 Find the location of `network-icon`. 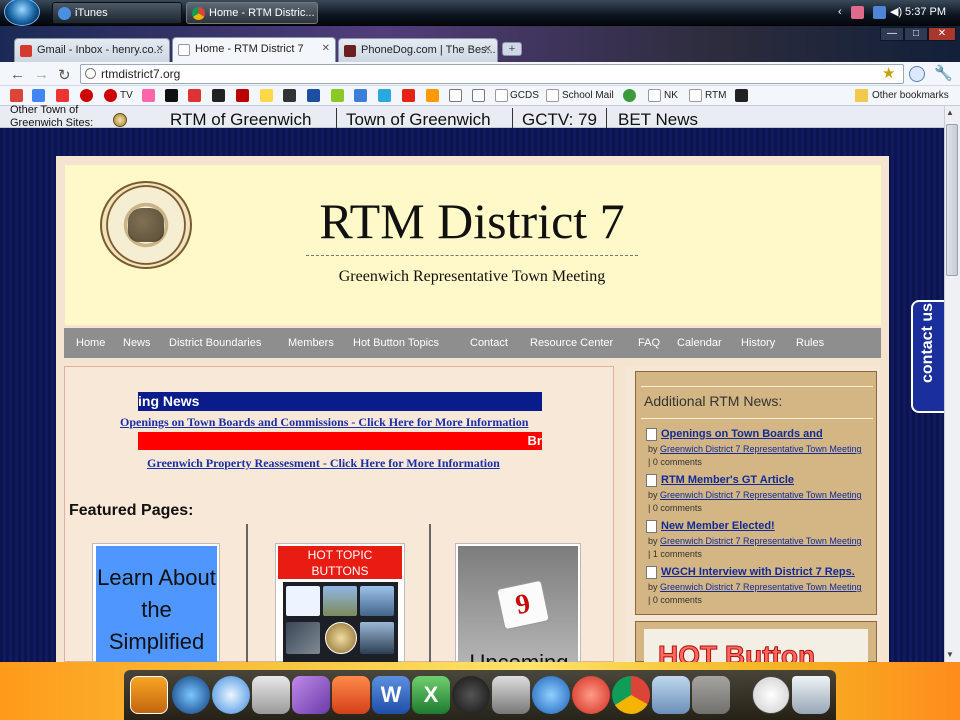

network-icon is located at coordinates (879, 12).